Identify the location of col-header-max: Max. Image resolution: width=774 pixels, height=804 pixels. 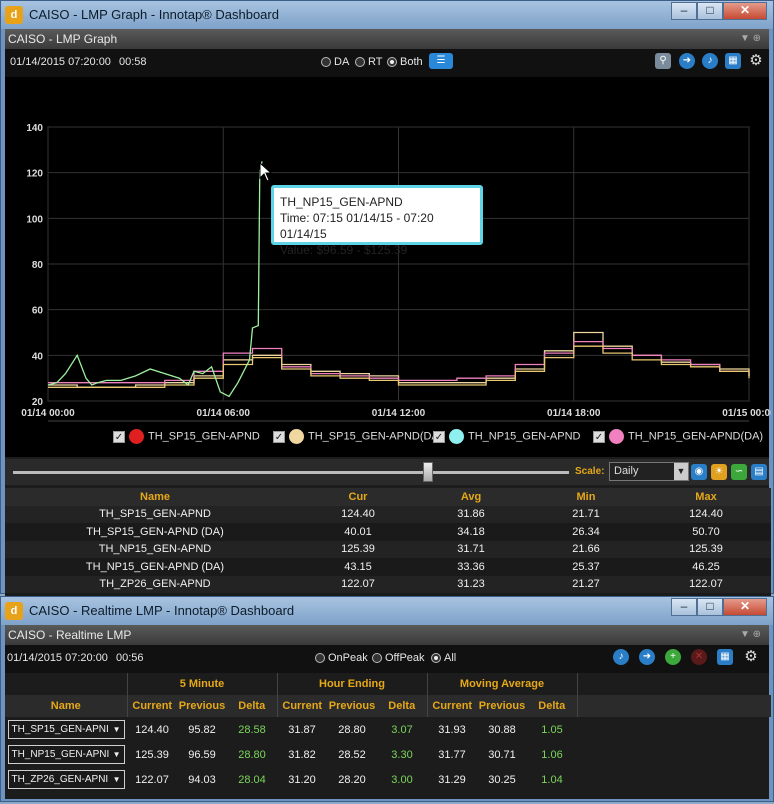
(706, 497).